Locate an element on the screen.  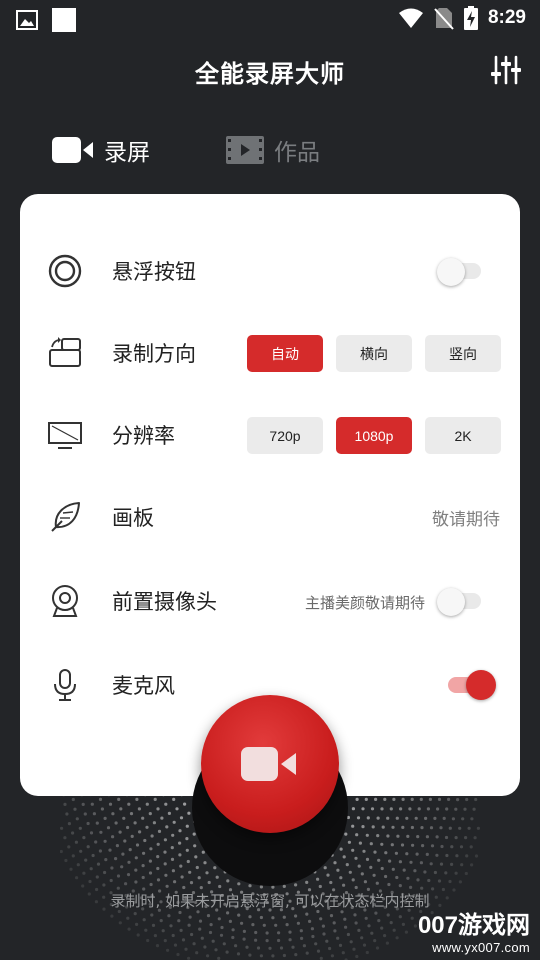
orientation-landscape-button: 横向 is located at coordinates (374, 353).